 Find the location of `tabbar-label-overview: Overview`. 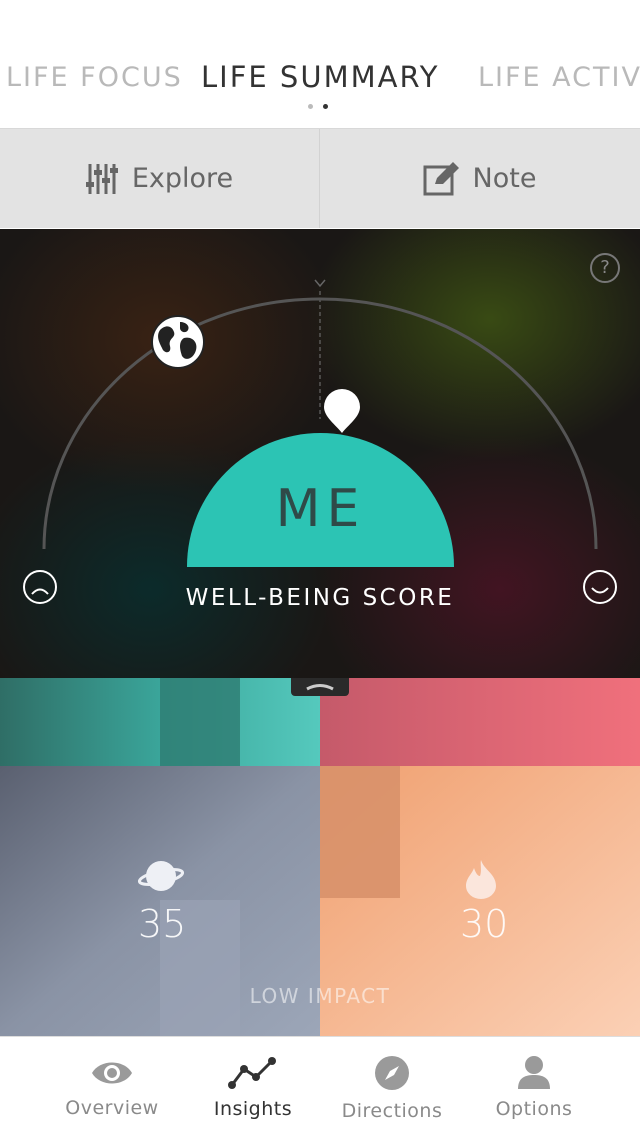

tabbar-label-overview: Overview is located at coordinates (112, 1108).